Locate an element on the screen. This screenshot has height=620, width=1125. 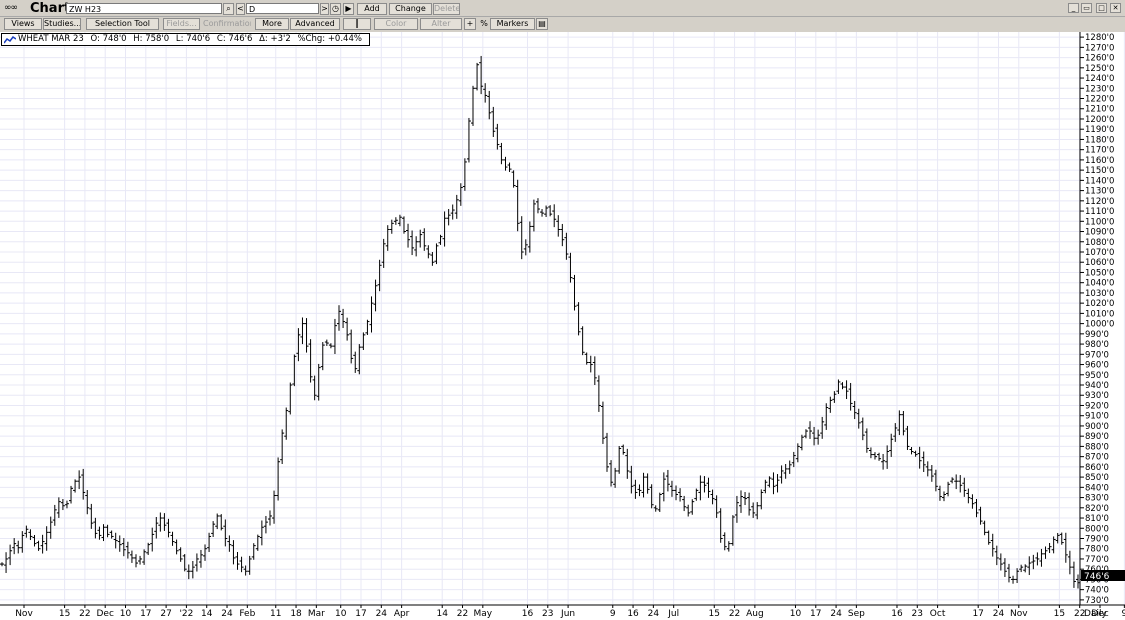
next-interval-button: > is located at coordinates (324, 9).